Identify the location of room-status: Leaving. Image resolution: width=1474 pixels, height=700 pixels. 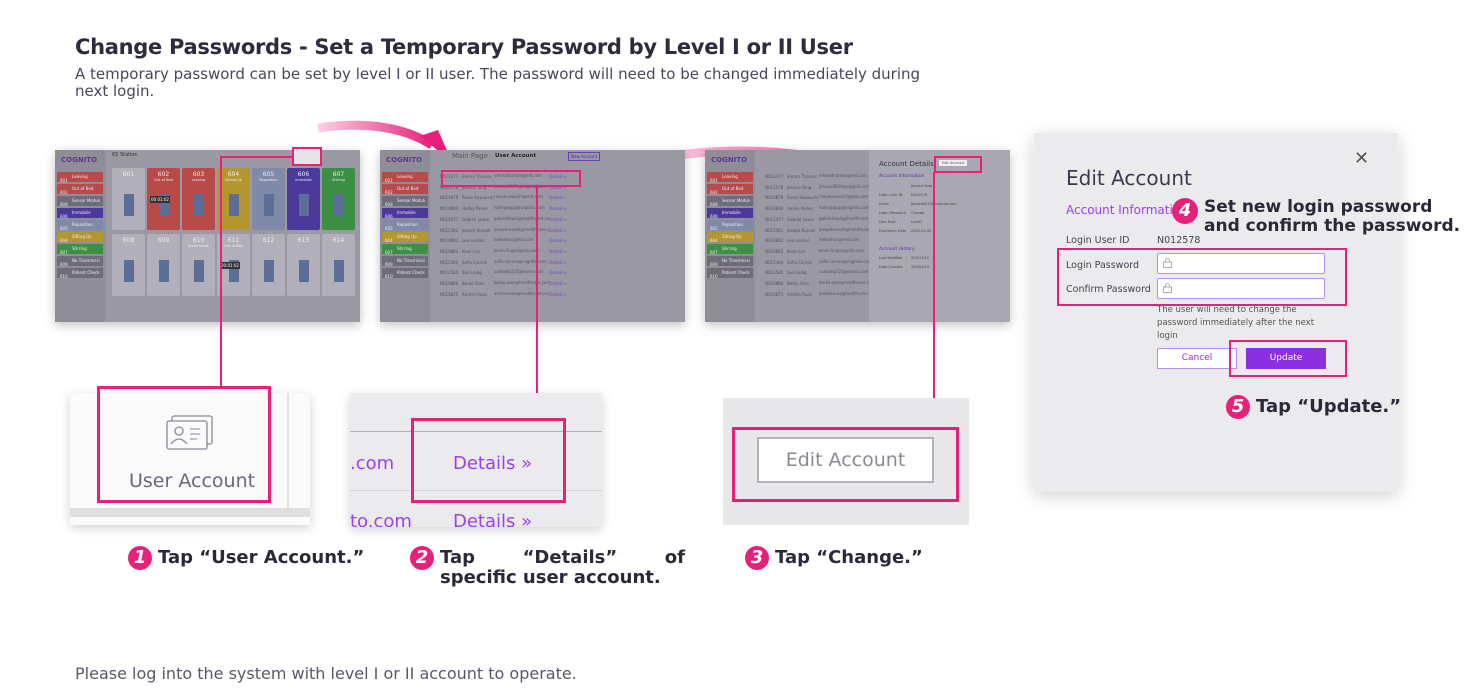
(198, 180).